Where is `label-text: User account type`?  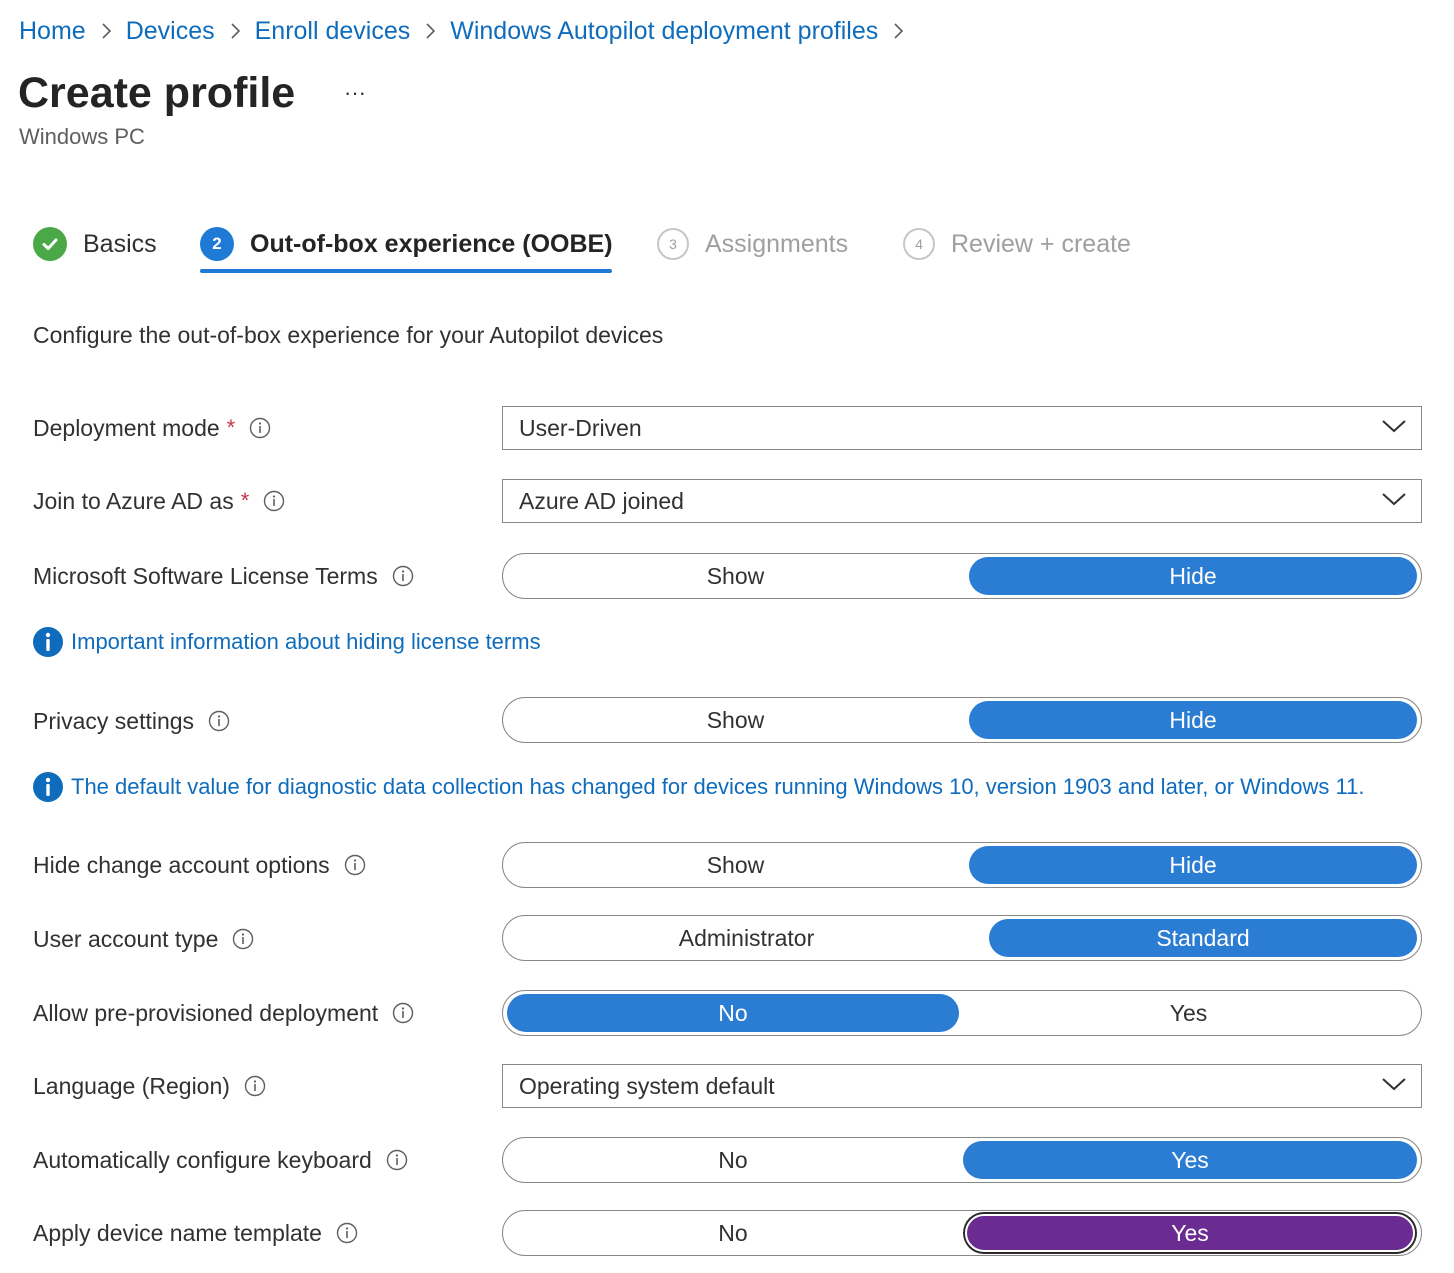 label-text: User account type is located at coordinates (126, 938).